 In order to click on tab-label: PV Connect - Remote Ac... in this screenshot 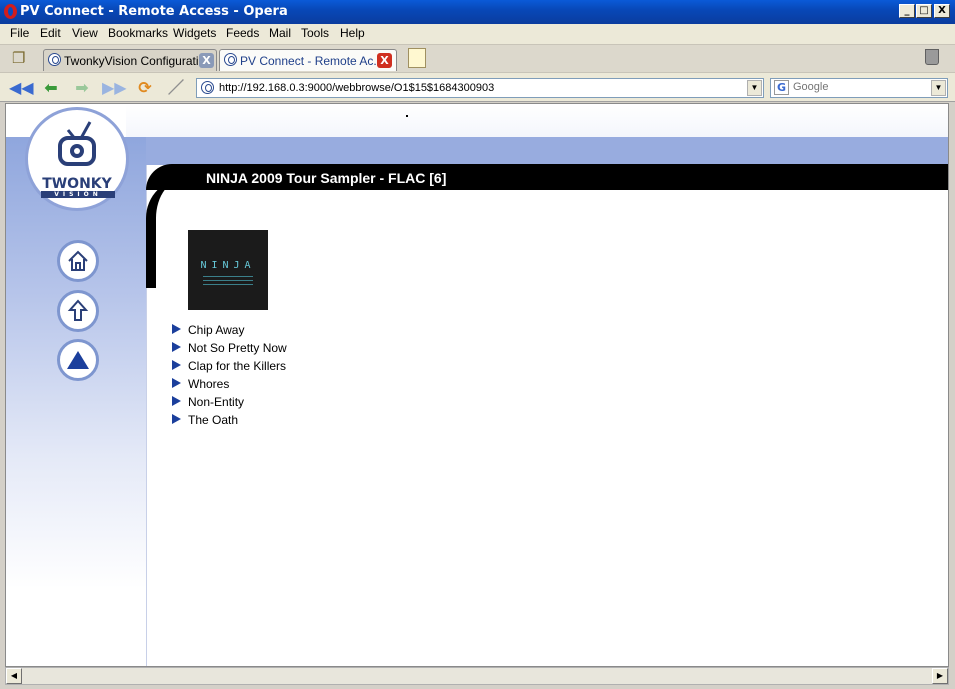, I will do `click(312, 61)`.